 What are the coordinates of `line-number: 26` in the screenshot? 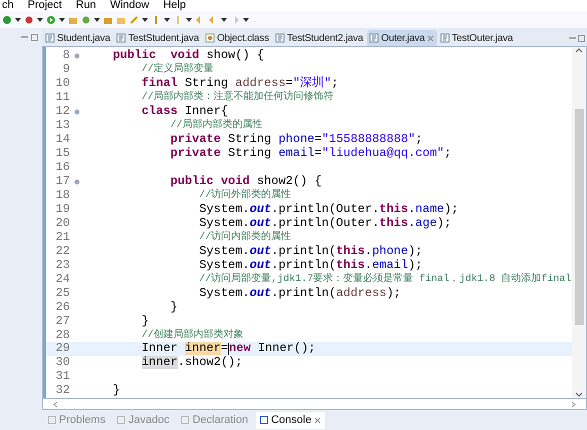 It's located at (62, 307).